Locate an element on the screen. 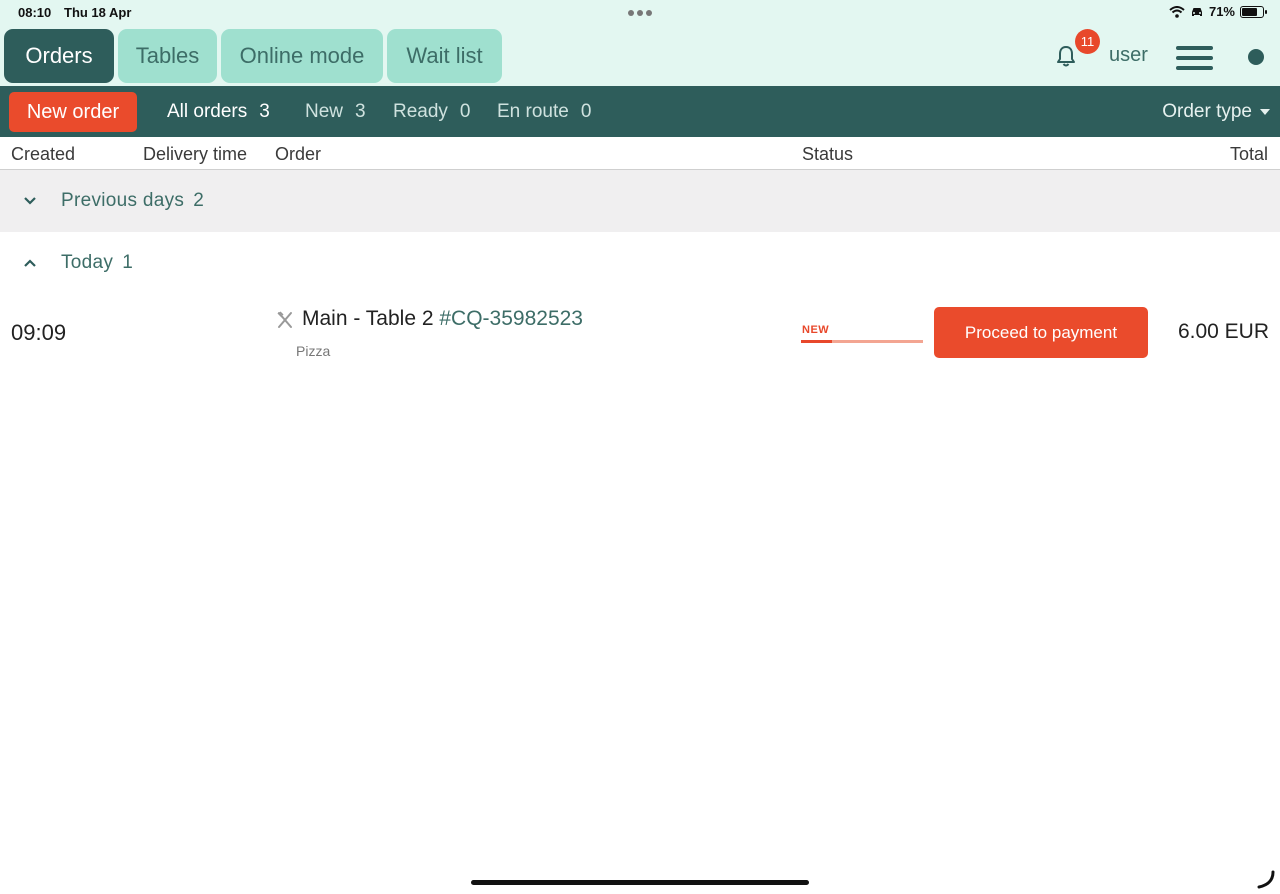  order-title: Main - Table 2 #CQ-35982523 is located at coordinates (442, 319).